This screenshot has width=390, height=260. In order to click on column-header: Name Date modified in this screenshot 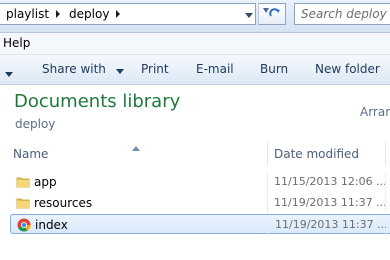, I will do `click(195, 153)`.